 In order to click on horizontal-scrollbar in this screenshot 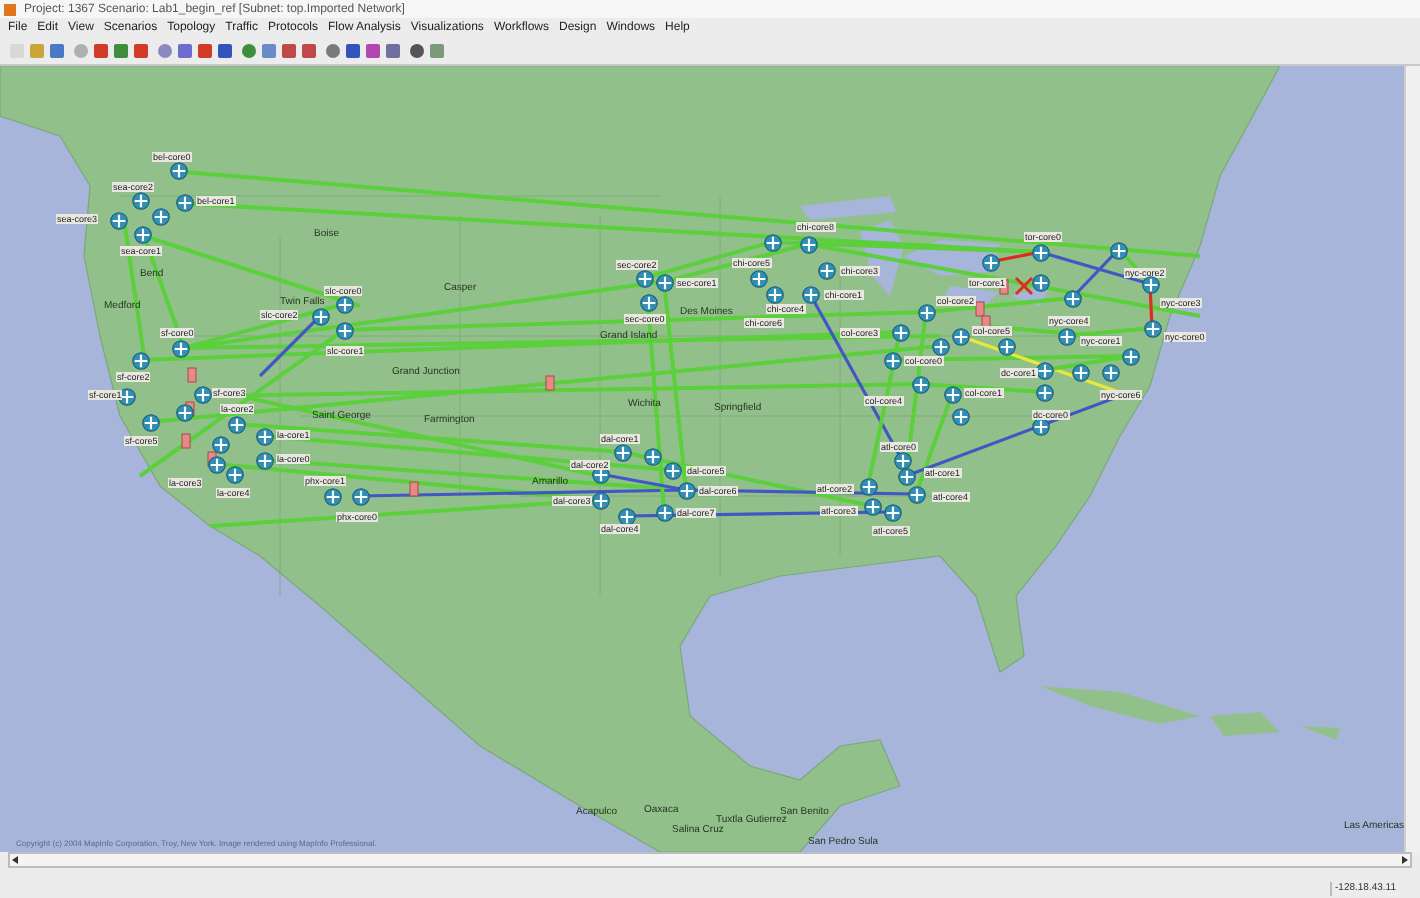, I will do `click(710, 860)`.